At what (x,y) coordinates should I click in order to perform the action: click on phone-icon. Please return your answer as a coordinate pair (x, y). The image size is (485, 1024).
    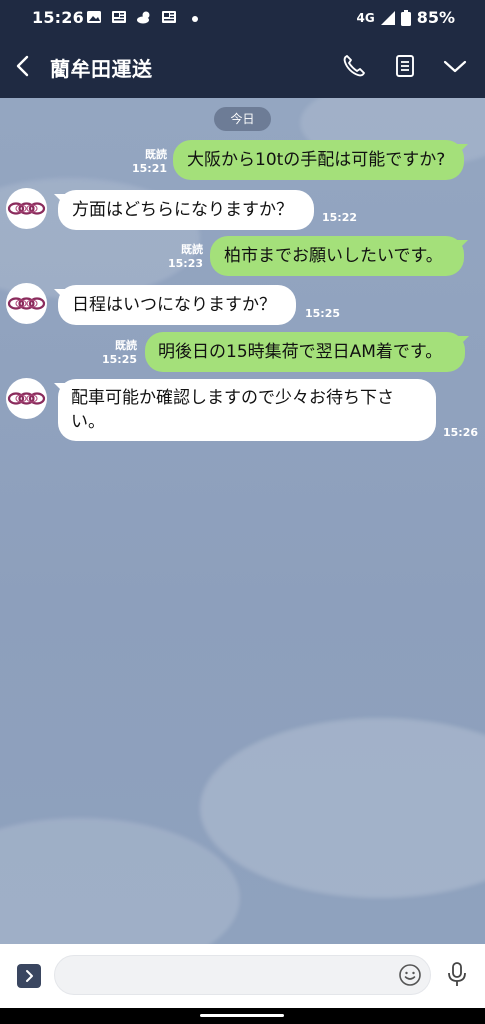
    Looking at the image, I should click on (354, 66).